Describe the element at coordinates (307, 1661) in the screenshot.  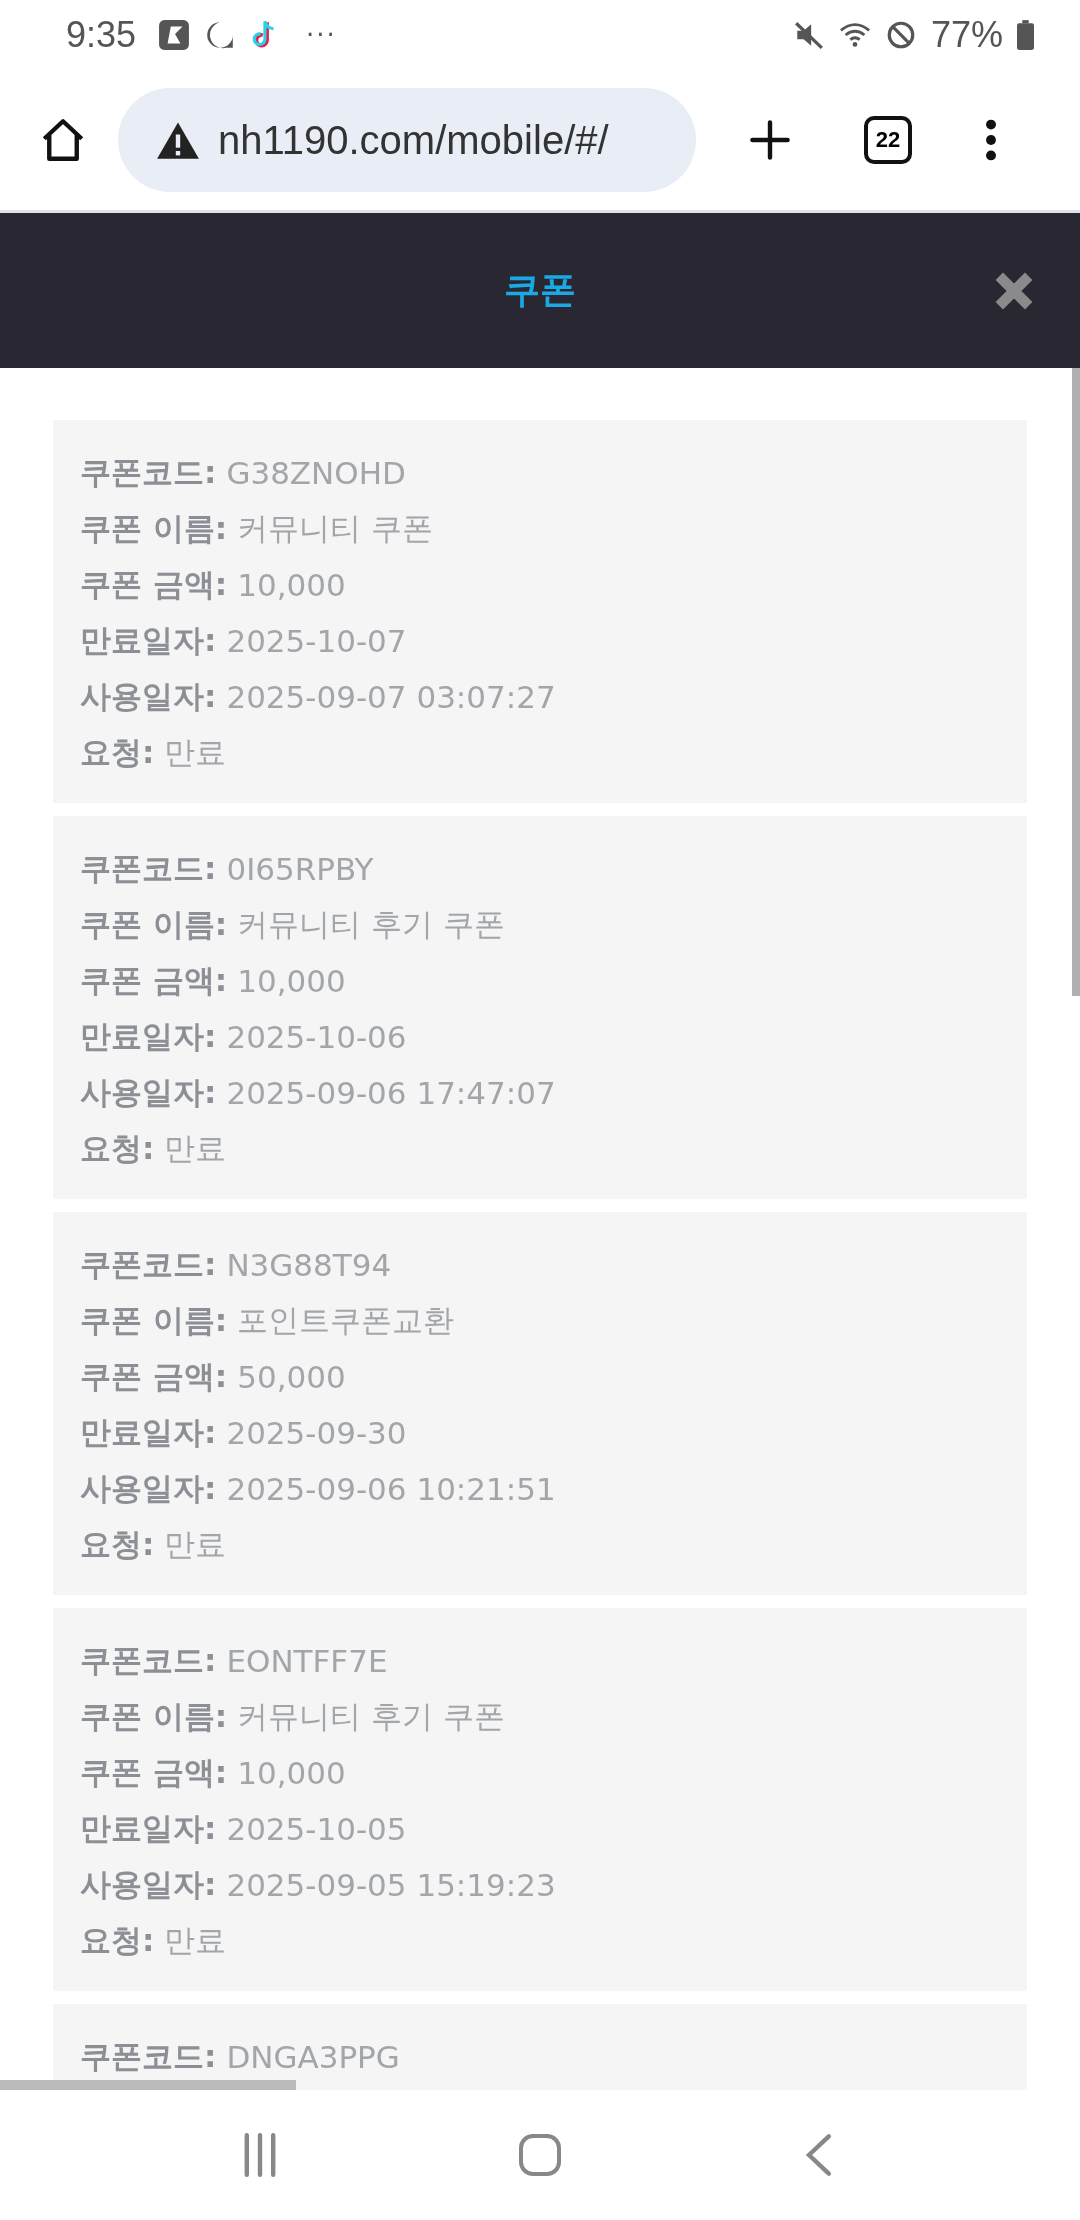
I see `field-value: EONTFF7E` at that location.